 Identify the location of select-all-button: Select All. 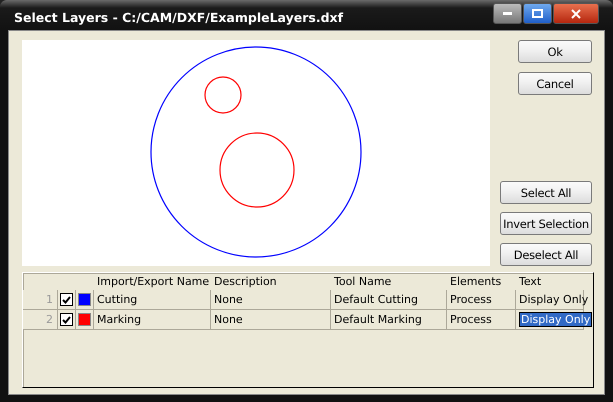
(546, 192).